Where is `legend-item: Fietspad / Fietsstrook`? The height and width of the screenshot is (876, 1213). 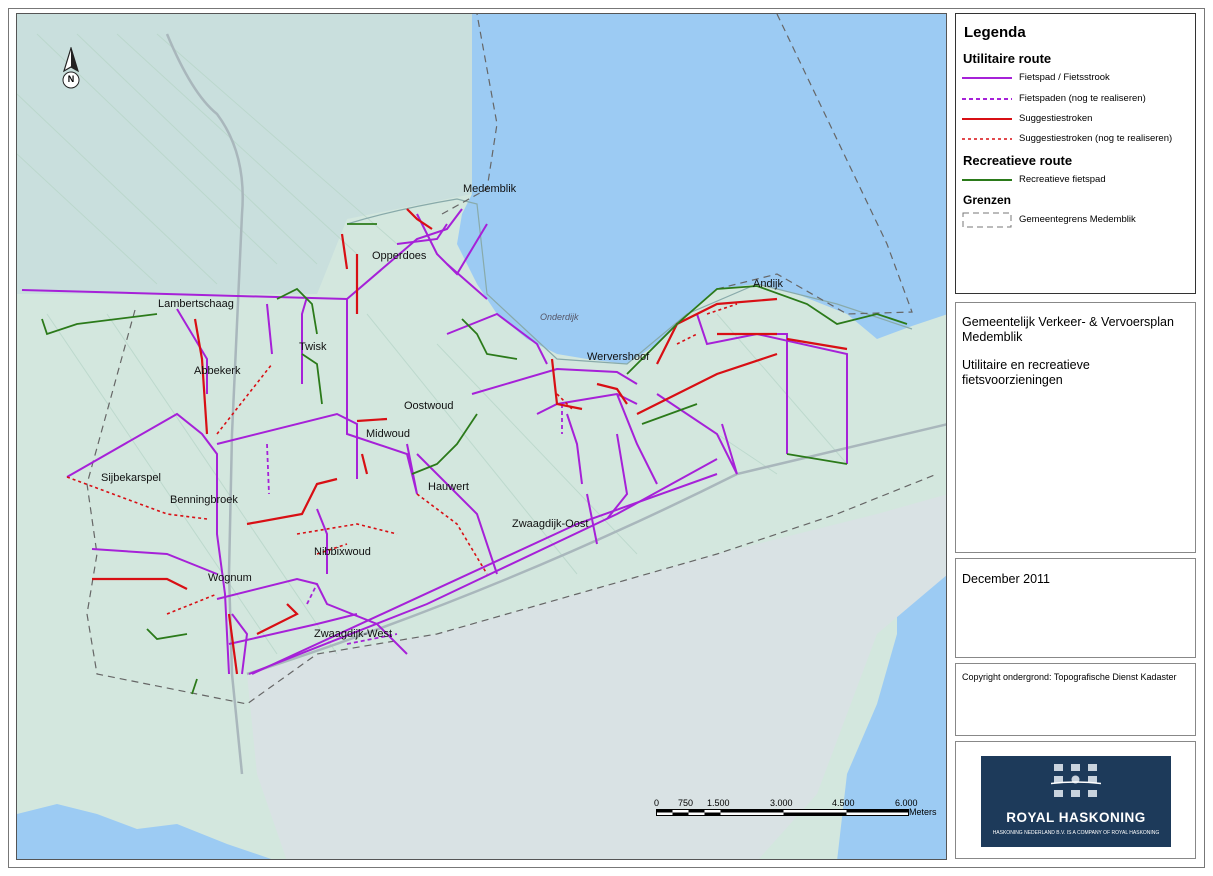
legend-item: Fietspad / Fietsstrook is located at coordinates (1076, 79).